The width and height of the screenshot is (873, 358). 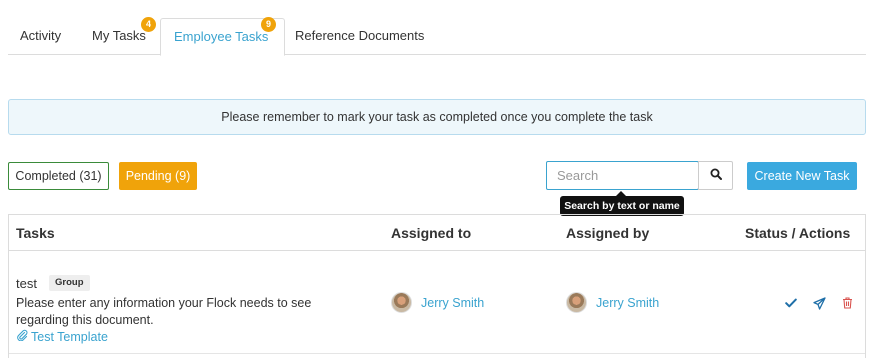 I want to click on assigned-by-user: Jerry Smith, so click(x=612, y=302).